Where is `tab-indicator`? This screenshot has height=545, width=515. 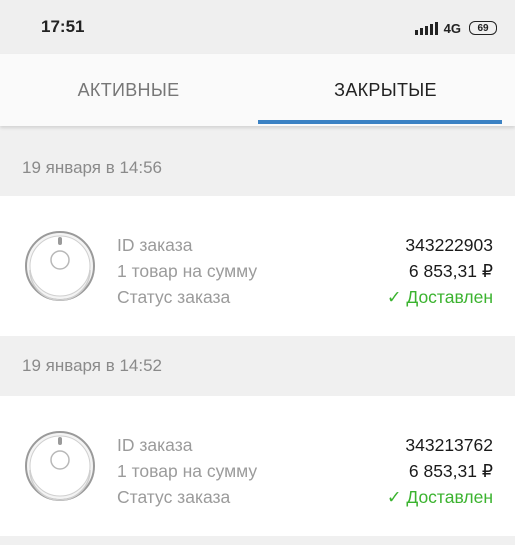 tab-indicator is located at coordinates (380, 122).